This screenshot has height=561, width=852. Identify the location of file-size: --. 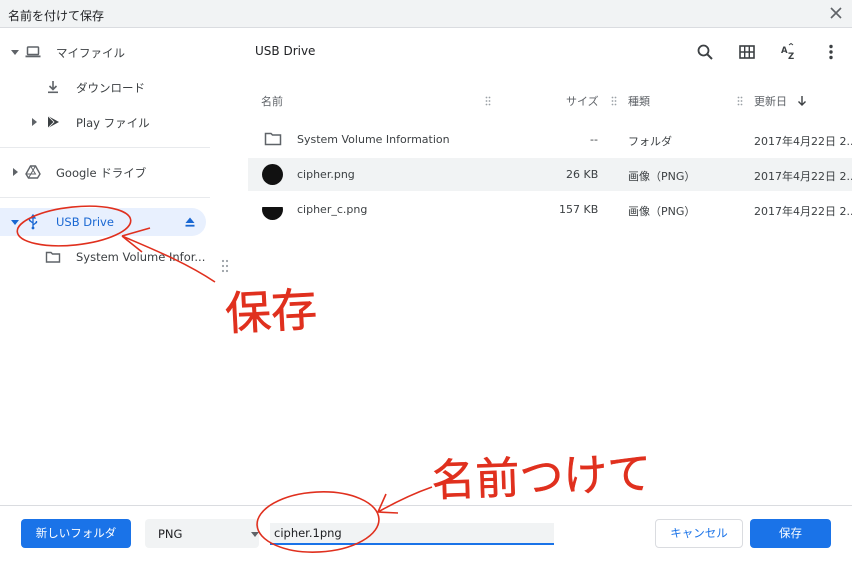
(594, 139).